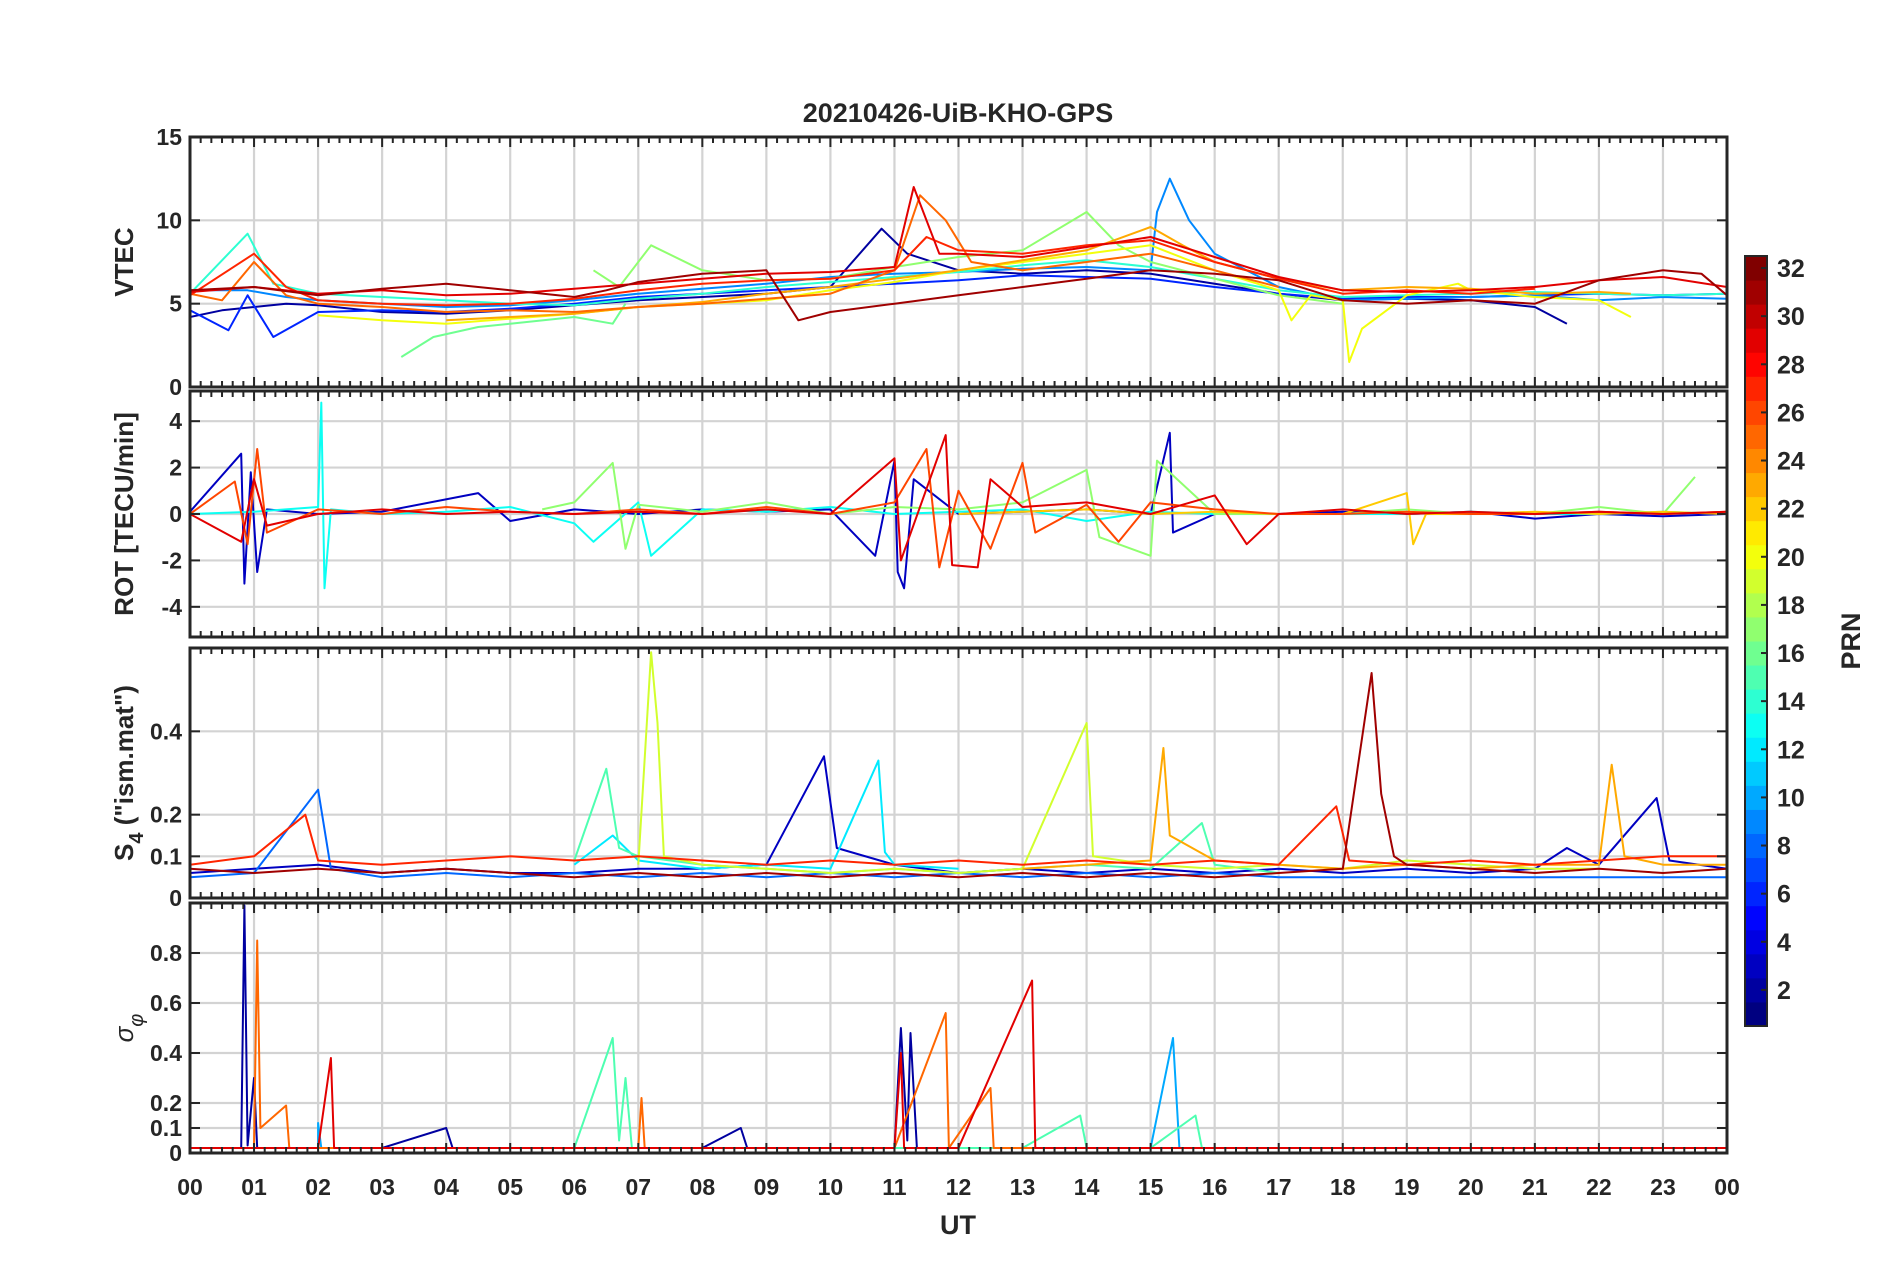 This screenshot has width=1902, height=1277. I want to click on sigma_phi-ytick-label-0.8: 0.8, so click(166, 953).